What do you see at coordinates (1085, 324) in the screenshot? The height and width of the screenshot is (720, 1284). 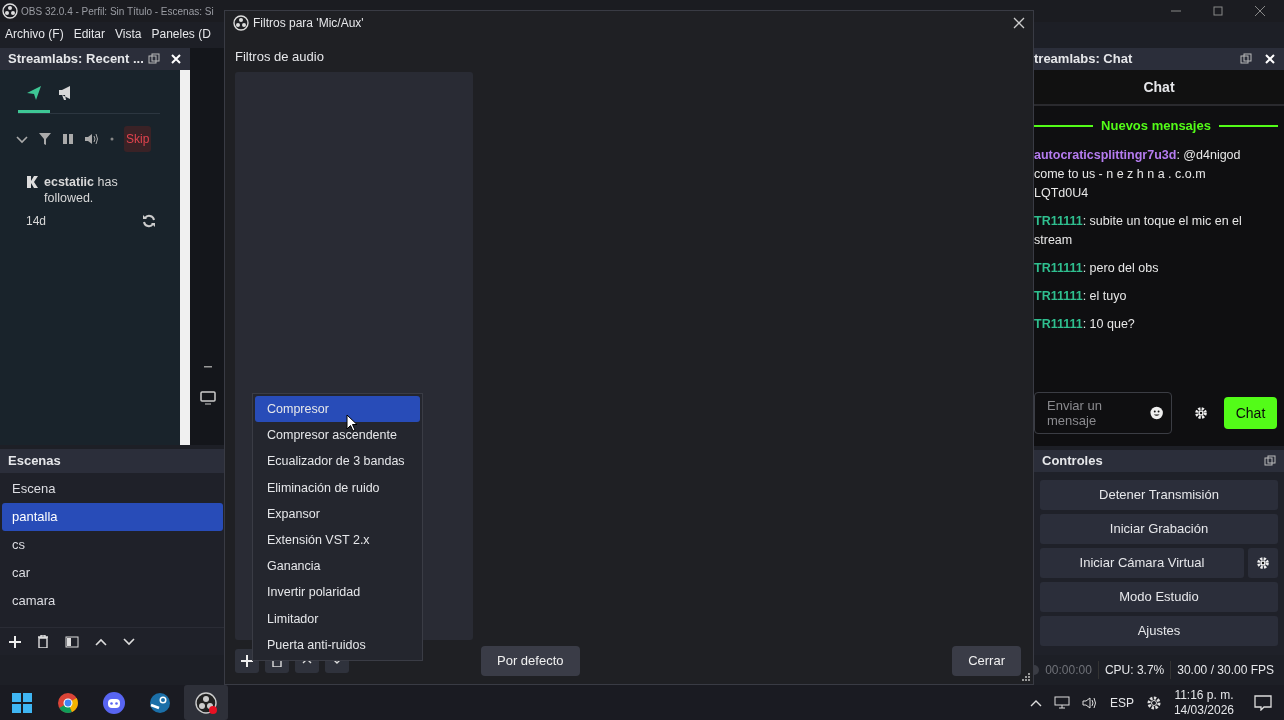 I see `chat-message: TR11111: 10 que?` at bounding box center [1085, 324].